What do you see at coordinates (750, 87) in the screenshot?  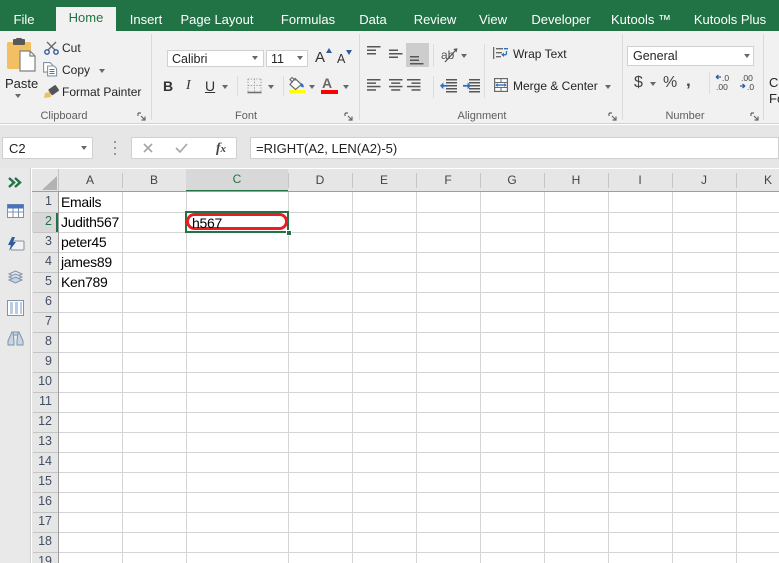 I see `svg-text: .0` at bounding box center [750, 87].